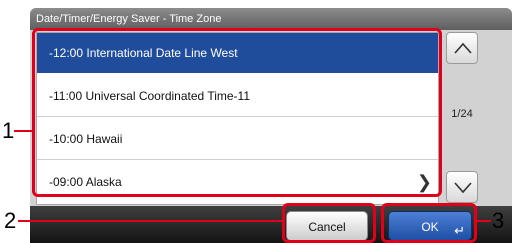  I want to click on list-scroller: 1/24, so click(462, 117).